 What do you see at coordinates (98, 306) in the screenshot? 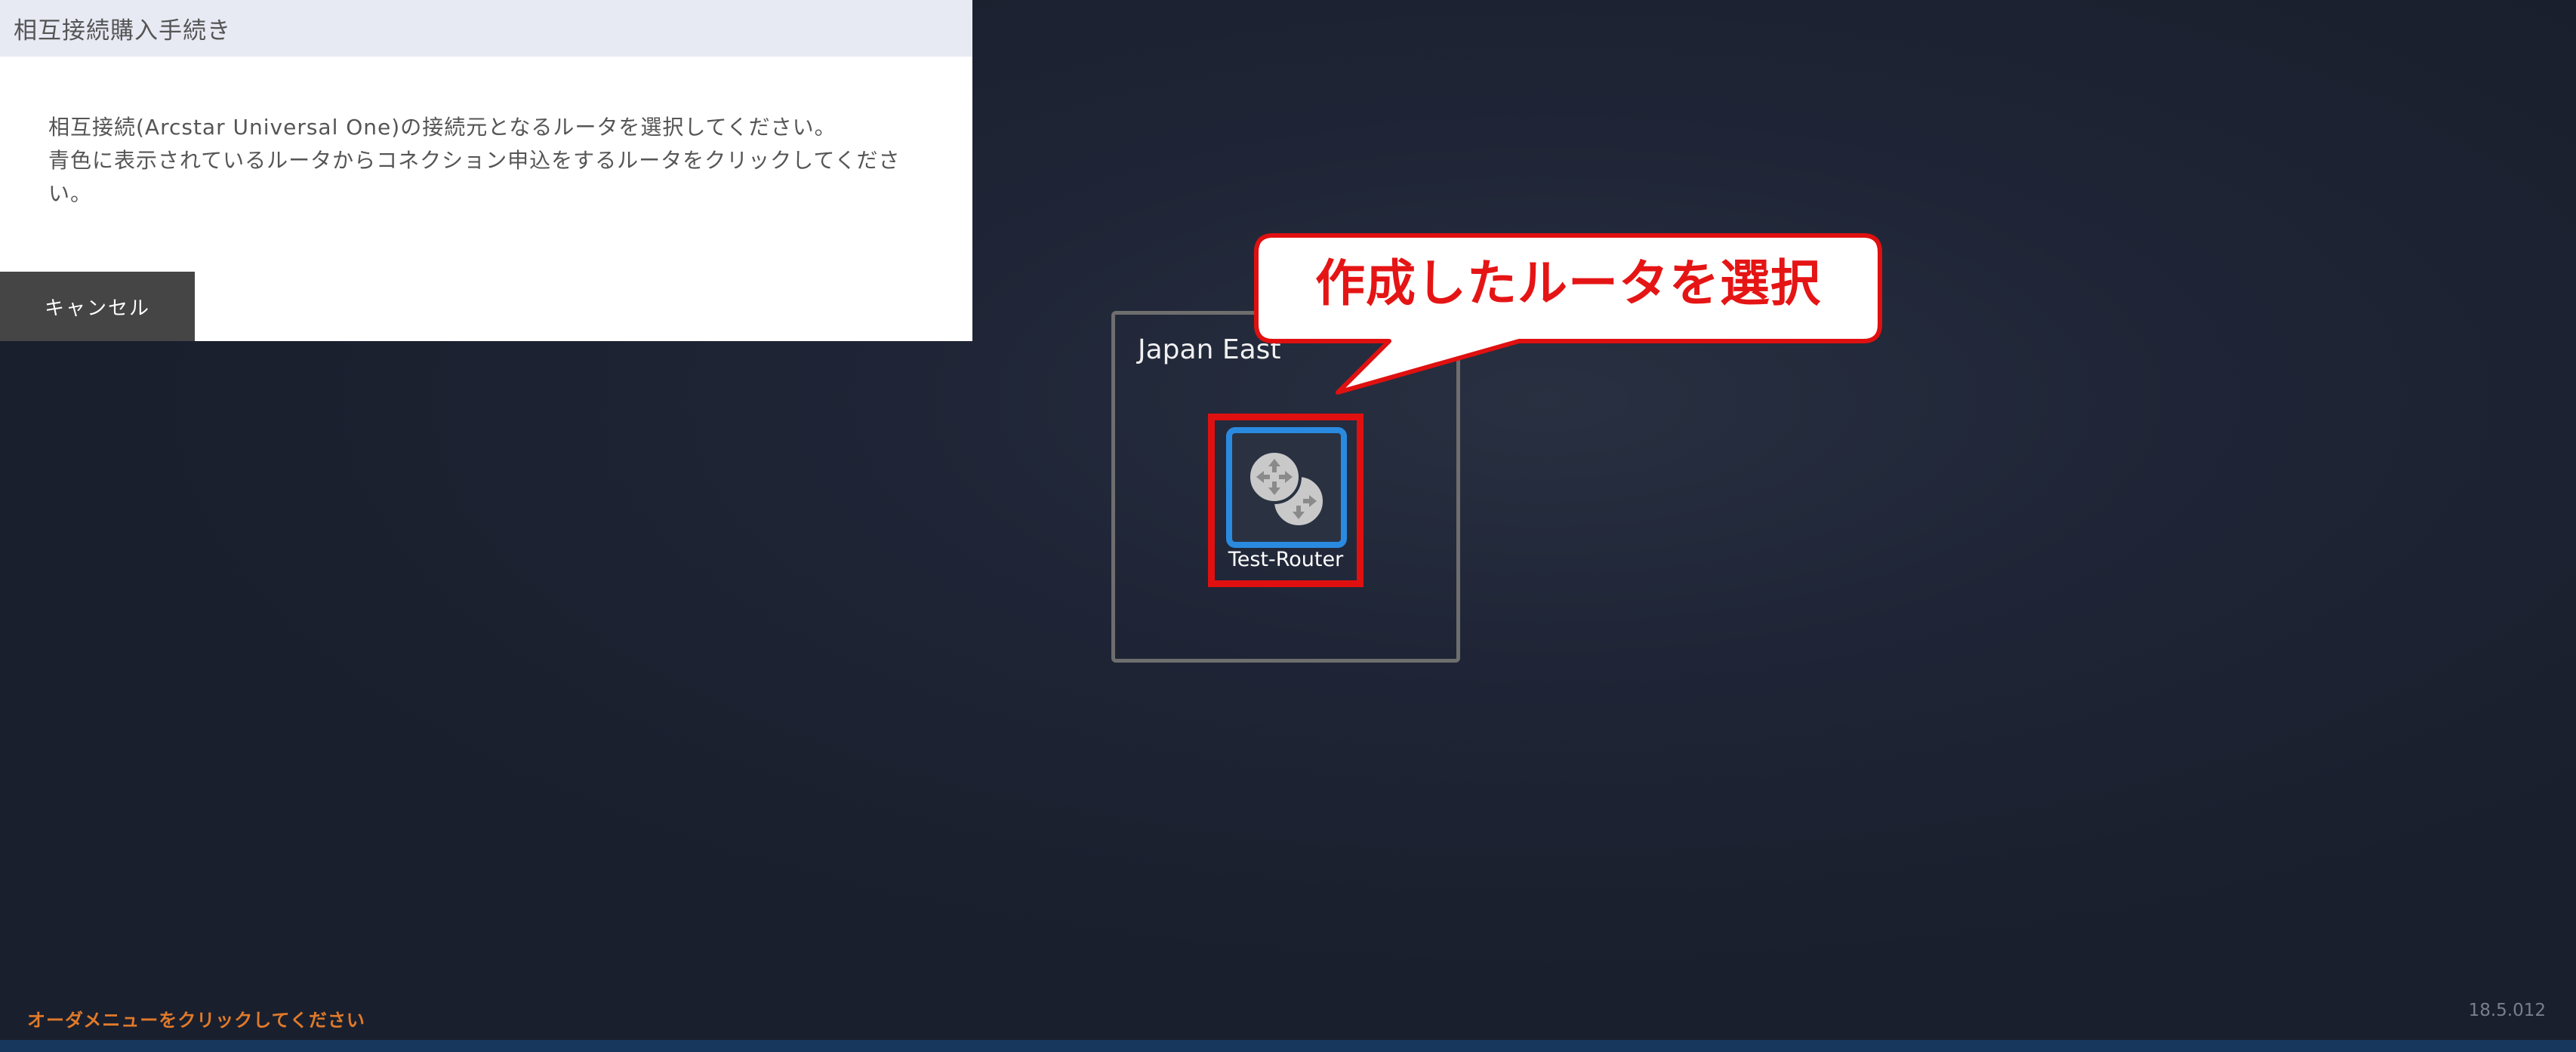
I see `cancel-button: キャンセル` at bounding box center [98, 306].